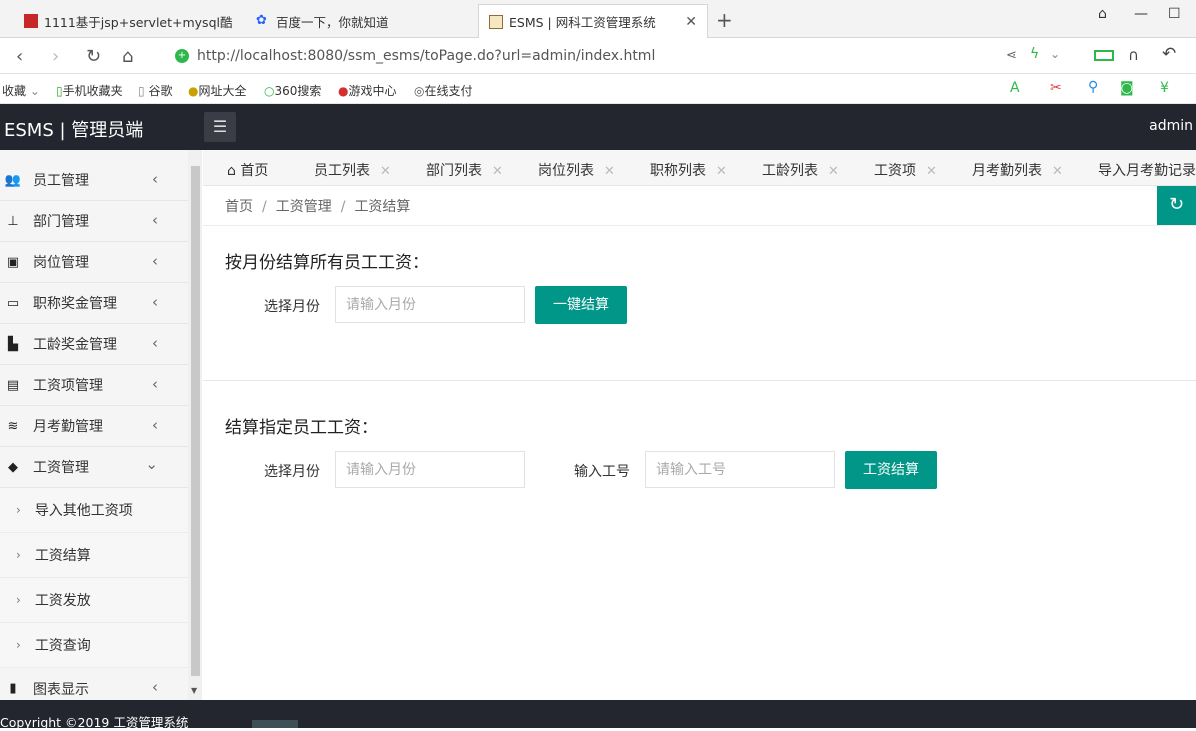  Describe the element at coordinates (13, 303) in the screenshot. I see `briefcase-icon: ▭` at that location.